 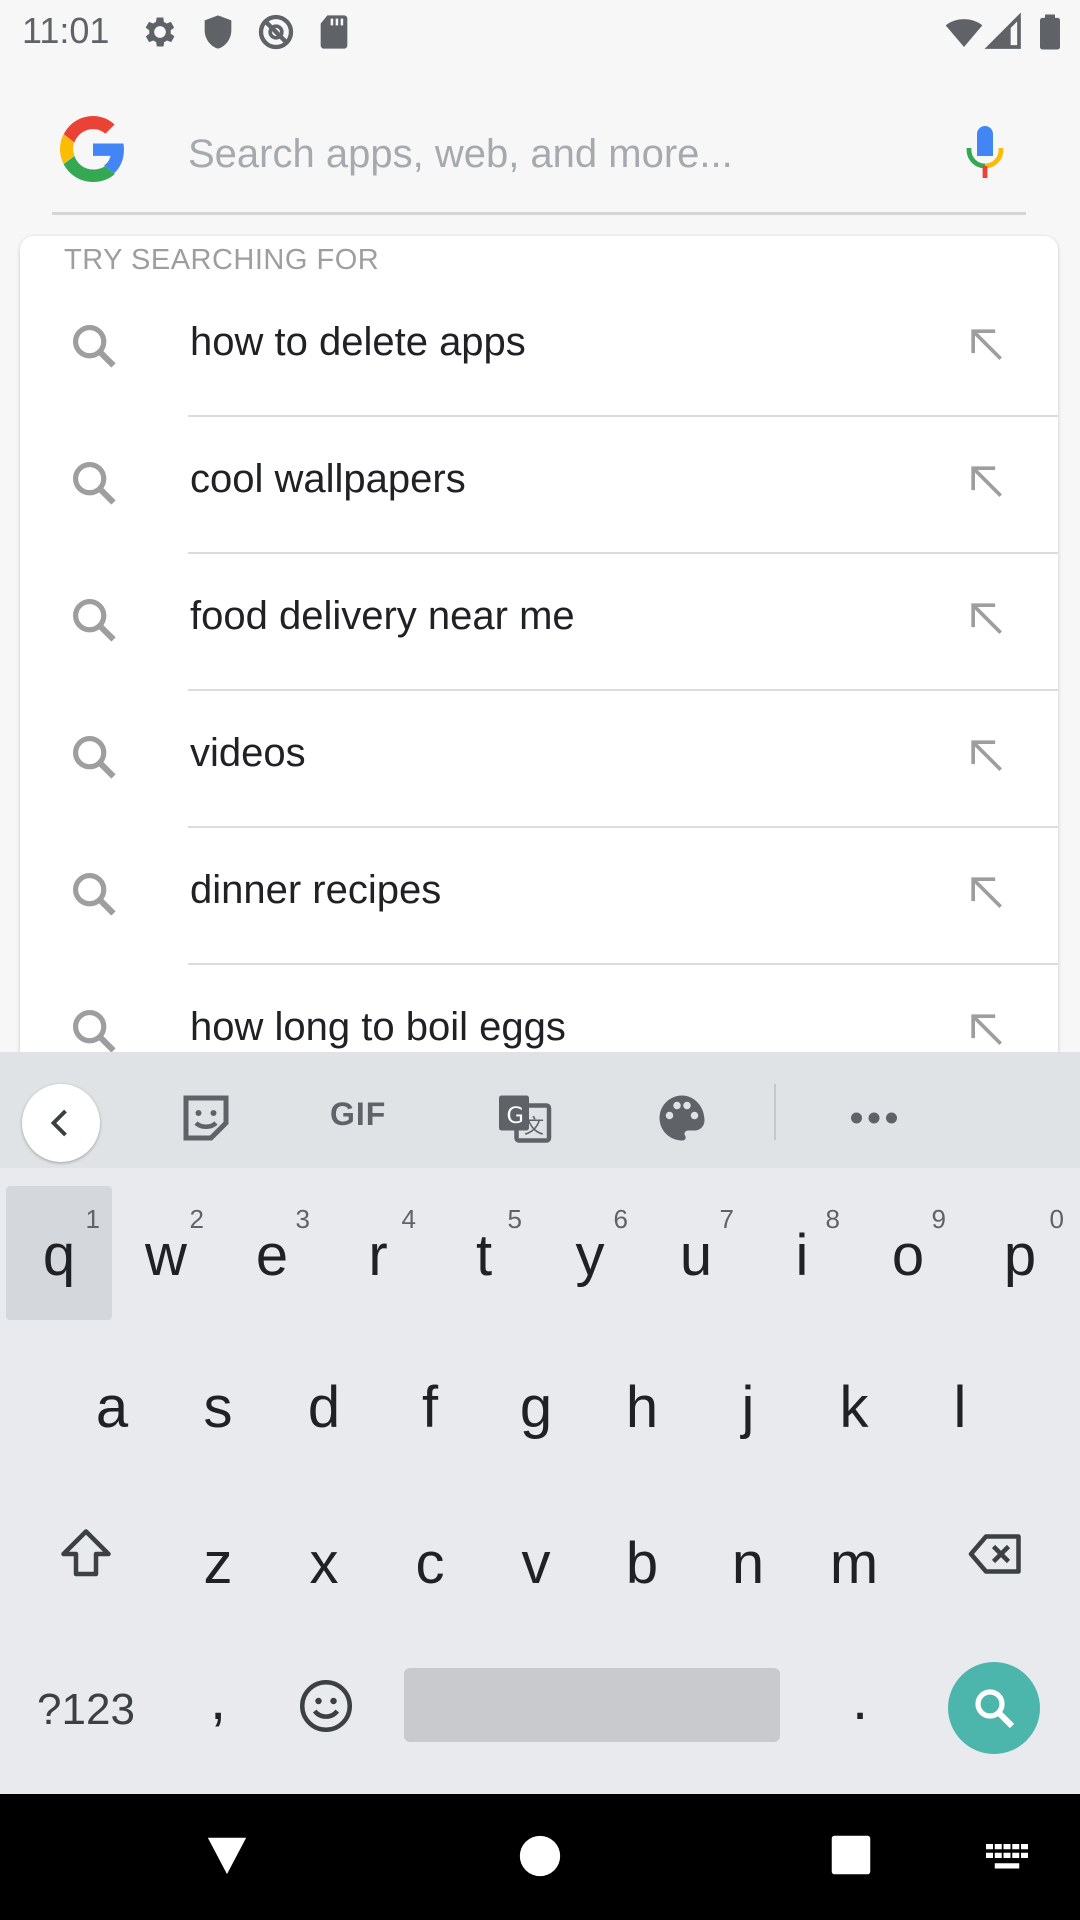 I want to click on key-v: v, so click(x=536, y=1561).